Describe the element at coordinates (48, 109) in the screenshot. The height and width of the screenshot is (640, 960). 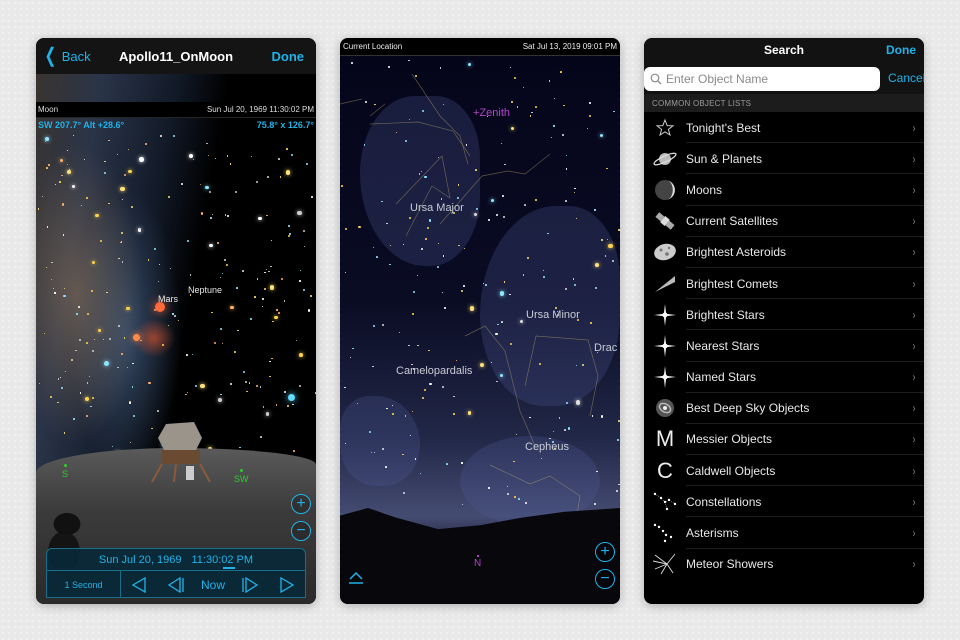
I see `selected-object: Moon` at that location.